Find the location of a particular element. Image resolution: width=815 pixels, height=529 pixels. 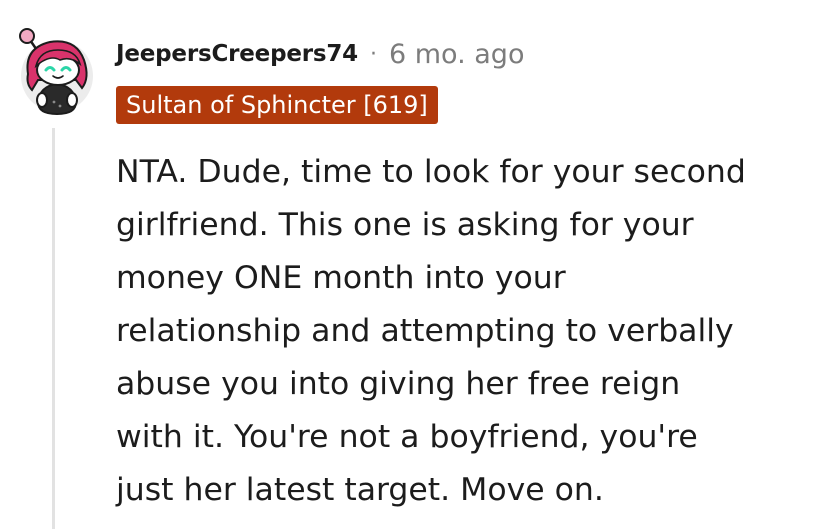

comment-body-line: relationship and attempting to verbally is located at coordinates (425, 331).